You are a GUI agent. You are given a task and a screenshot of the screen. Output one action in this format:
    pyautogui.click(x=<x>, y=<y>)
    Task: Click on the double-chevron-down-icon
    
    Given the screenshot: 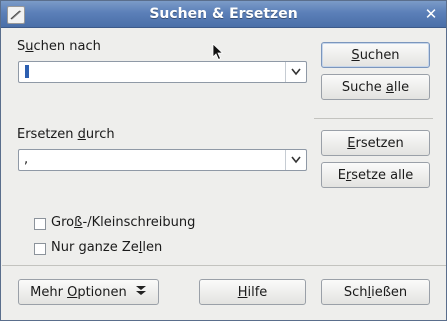 What is the action you would take?
    pyautogui.click(x=140, y=290)
    